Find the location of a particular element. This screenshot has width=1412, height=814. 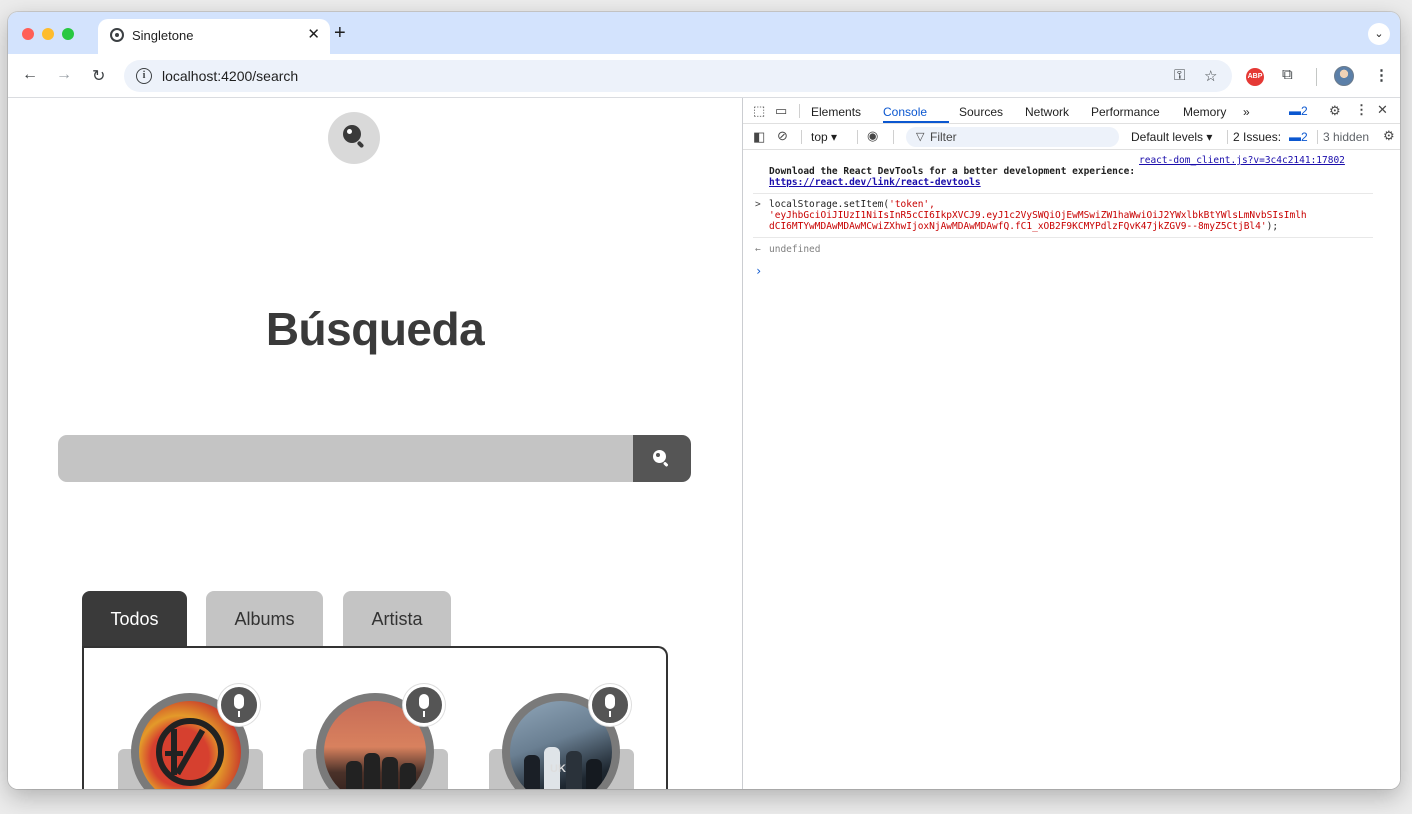

default-levels-dropdown: Default levels ▾ is located at coordinates (1171, 137).